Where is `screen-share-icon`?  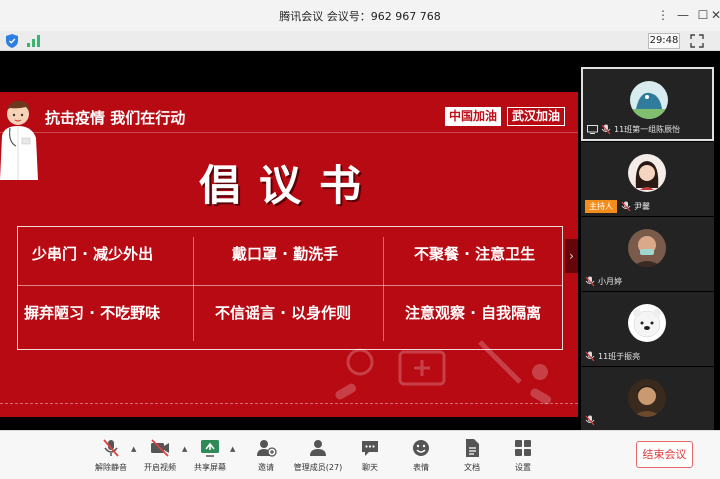 screen-share-icon is located at coordinates (592, 129).